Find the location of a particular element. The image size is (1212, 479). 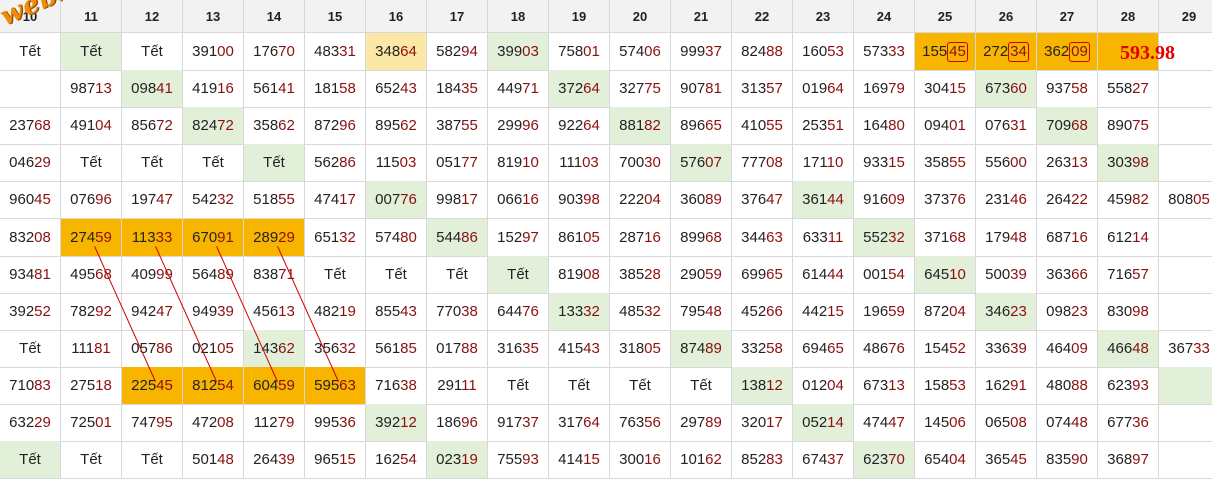

number-head: 098 is located at coordinates (144, 89).